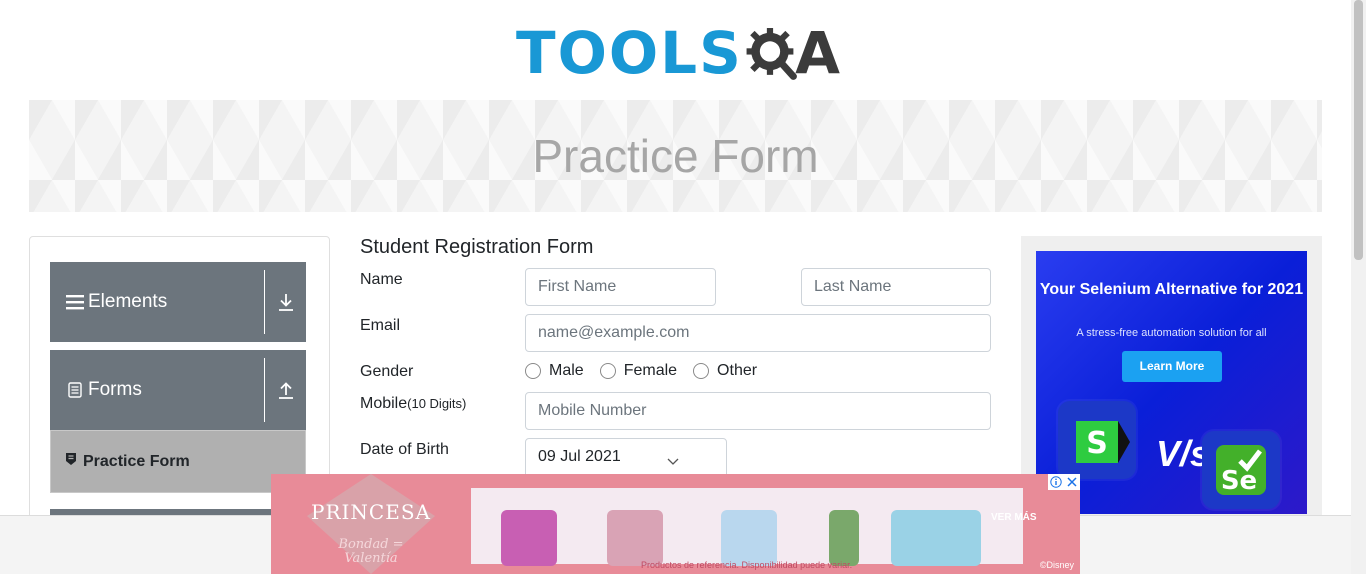  Describe the element at coordinates (817, 53) in the screenshot. I see `logo-brand-suffix: A` at that location.